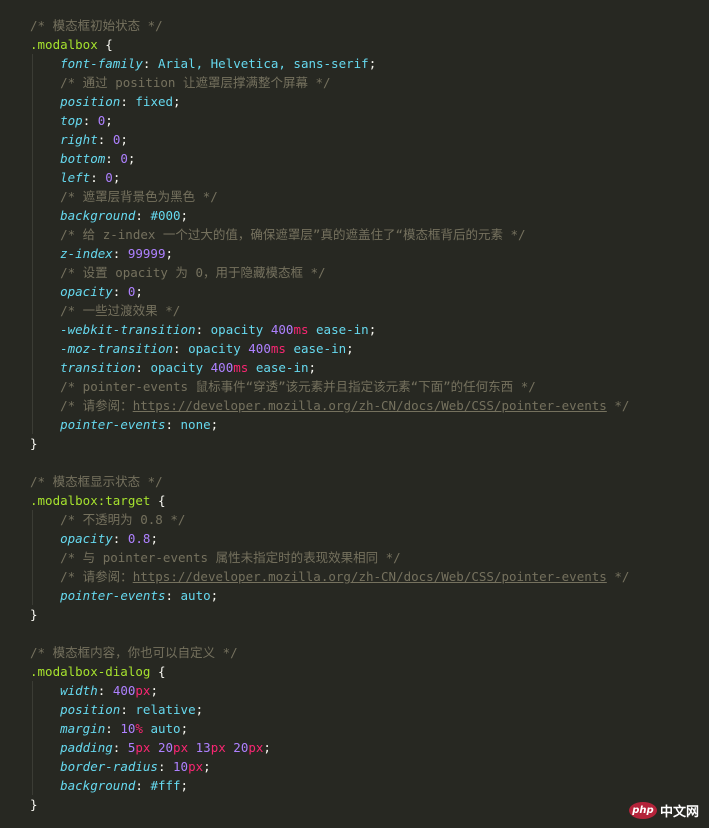 Image resolution: width=709 pixels, height=828 pixels. I want to click on code-line: .modalbox-dialog {, so click(354, 671).